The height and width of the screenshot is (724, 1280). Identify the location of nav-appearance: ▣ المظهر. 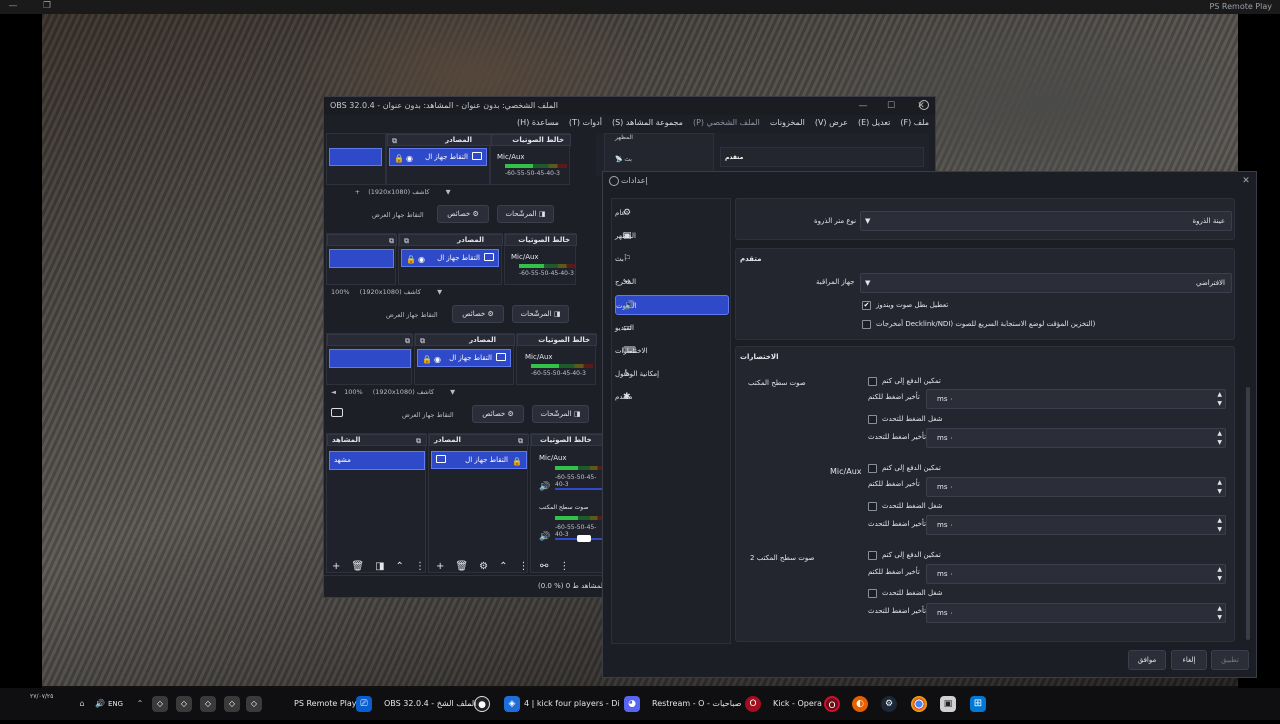
(672, 236).